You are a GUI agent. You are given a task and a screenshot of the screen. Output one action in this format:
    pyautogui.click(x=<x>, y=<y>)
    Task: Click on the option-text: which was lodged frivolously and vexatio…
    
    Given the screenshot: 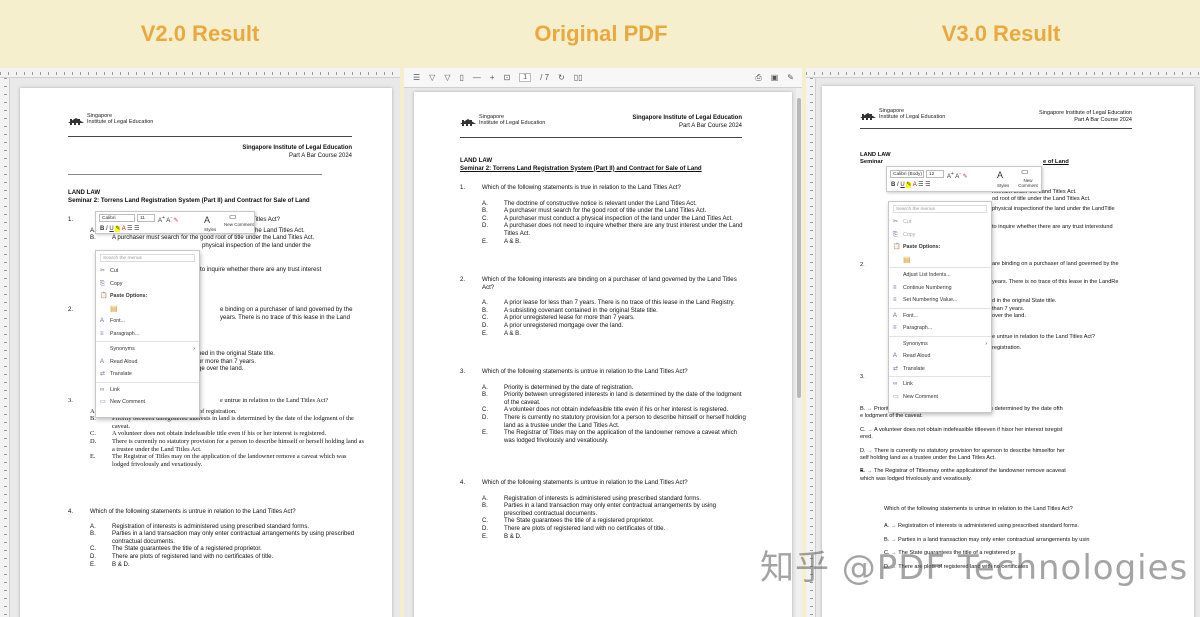 What is the action you would take?
    pyautogui.click(x=1020, y=479)
    